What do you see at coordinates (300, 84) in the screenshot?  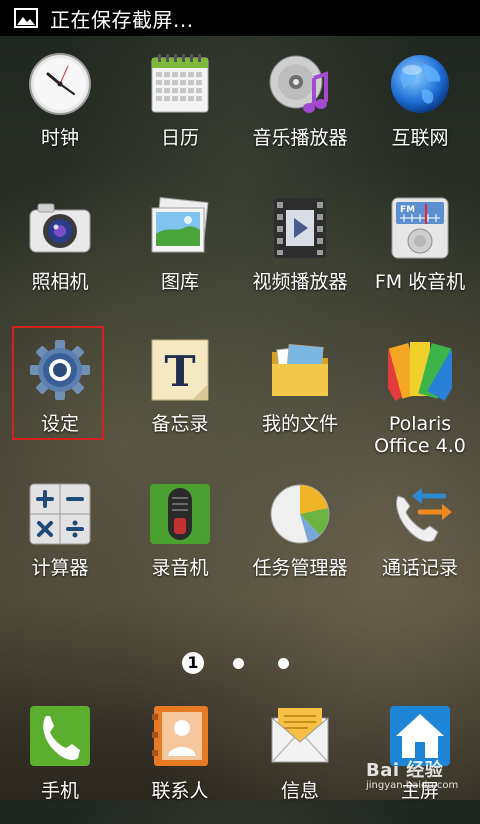 I see `music-player-icon` at bounding box center [300, 84].